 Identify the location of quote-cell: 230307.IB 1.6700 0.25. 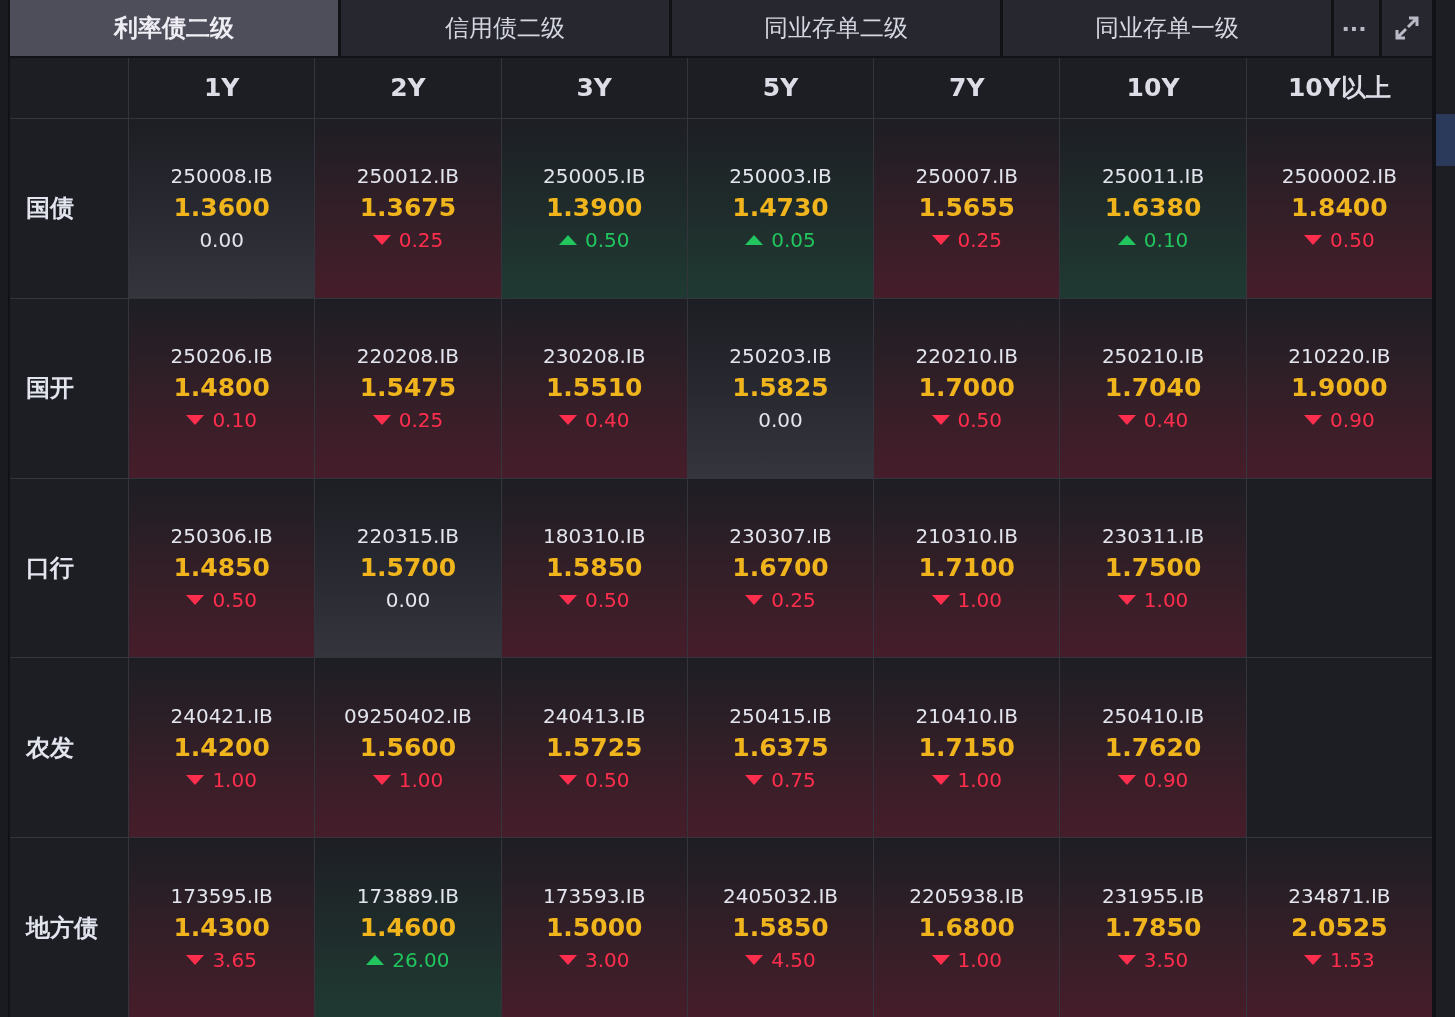
(780, 568).